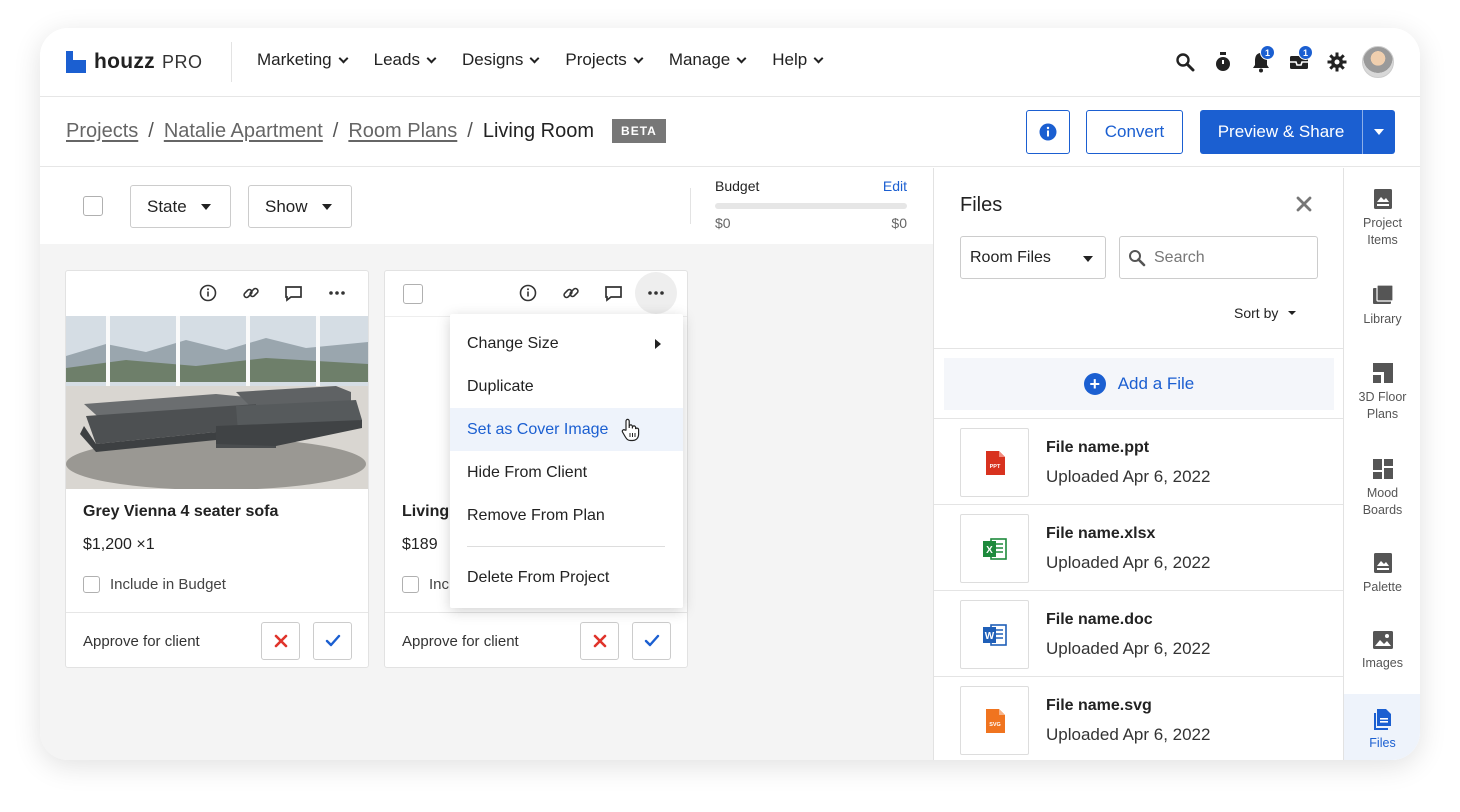  What do you see at coordinates (1139, 547) in the screenshot?
I see `file-row: X File name.xlsx Uploaded Apr 6, 2022` at bounding box center [1139, 547].